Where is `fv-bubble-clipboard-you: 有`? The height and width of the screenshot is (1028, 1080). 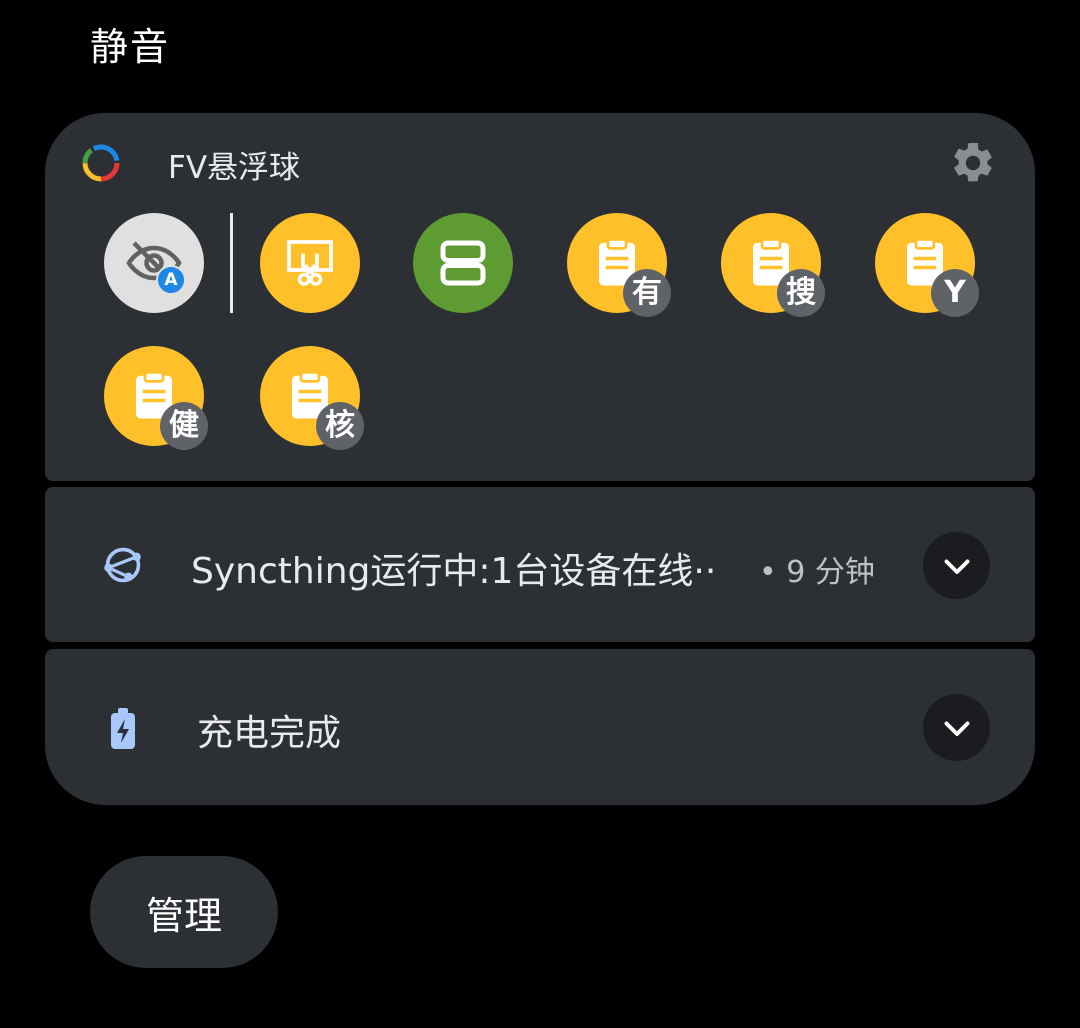
fv-bubble-clipboard-you: 有 is located at coordinates (619, 265).